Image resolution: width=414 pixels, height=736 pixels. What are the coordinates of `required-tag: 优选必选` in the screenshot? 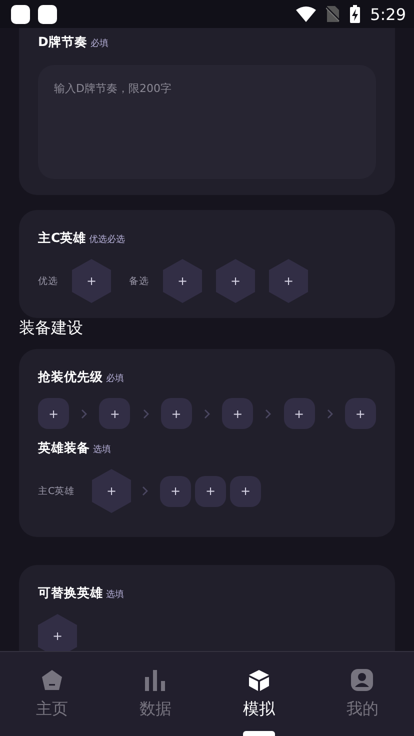 It's located at (107, 239).